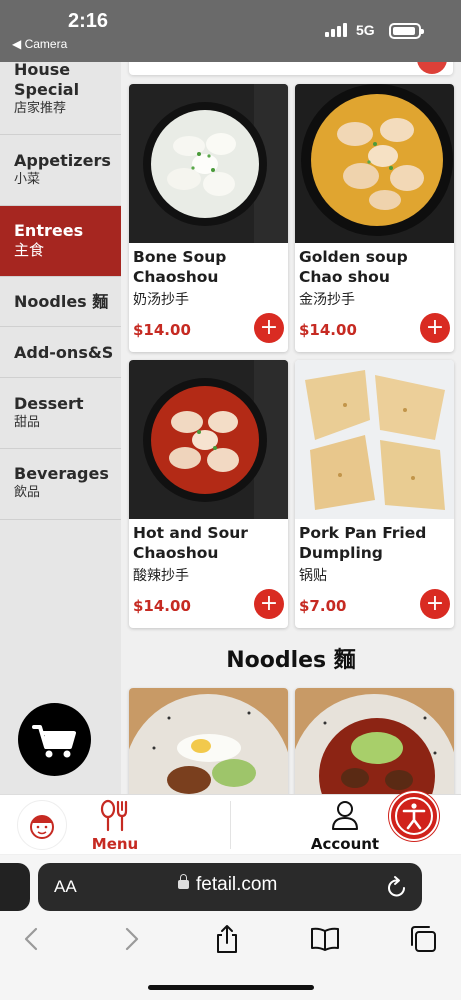 The width and height of the screenshot is (461, 1000). What do you see at coordinates (313, 576) in the screenshot?
I see `dish-name-zh: 锅贴` at bounding box center [313, 576].